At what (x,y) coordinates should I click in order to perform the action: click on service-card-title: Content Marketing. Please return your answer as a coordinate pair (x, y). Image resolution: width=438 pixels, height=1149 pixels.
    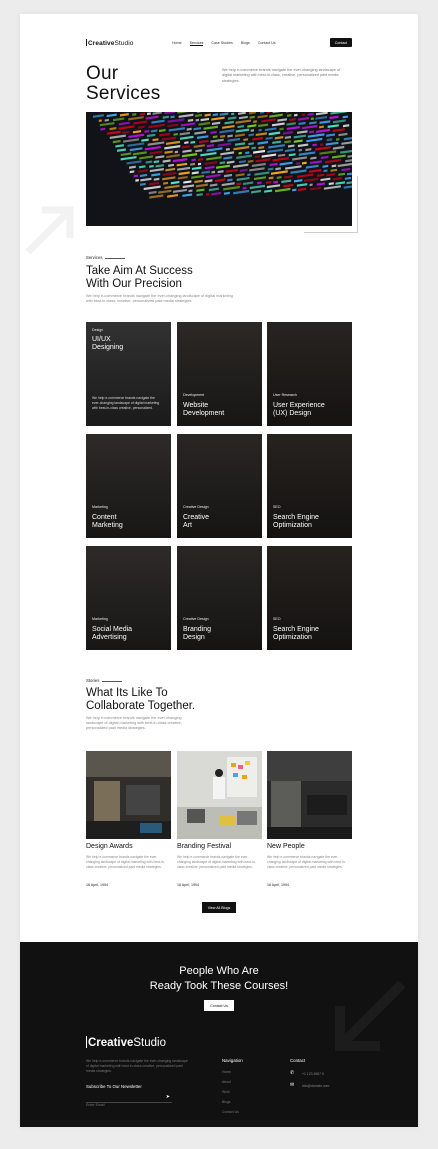
    Looking at the image, I should click on (107, 521).